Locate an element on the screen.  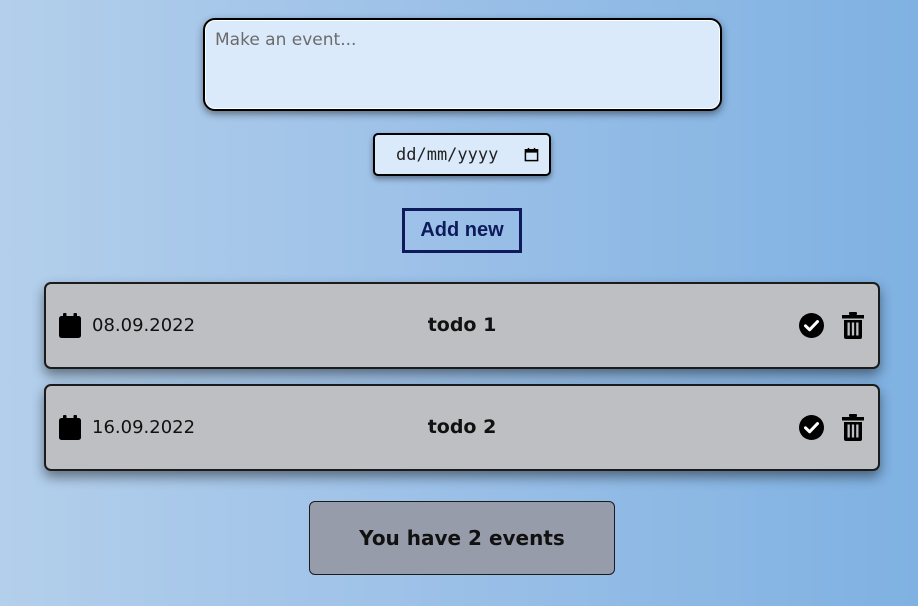
event-item: 16.09.2022 todo 2 is located at coordinates (462, 427).